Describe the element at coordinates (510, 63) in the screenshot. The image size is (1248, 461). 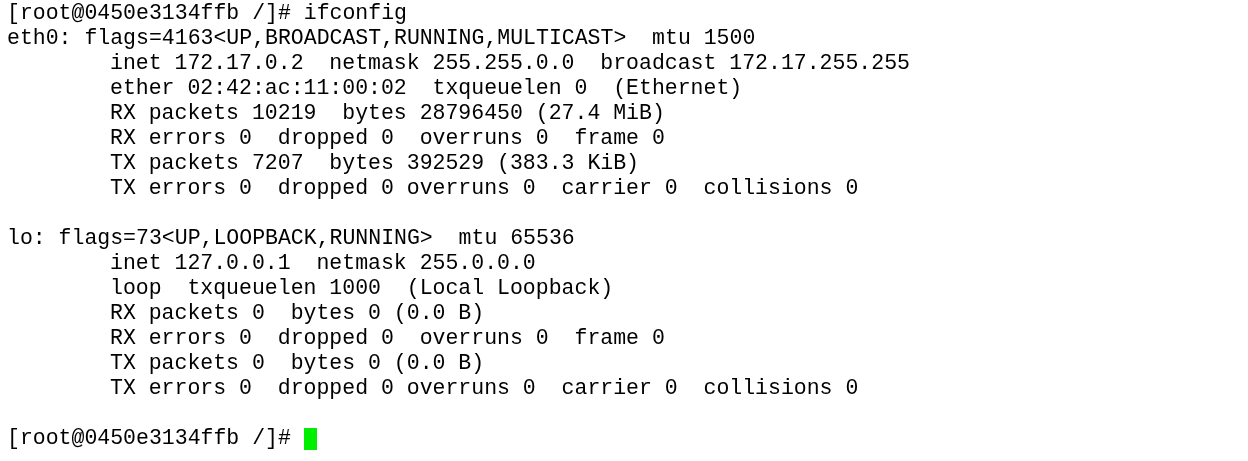
I see `output-line: inet 172.17.0.2 netmask 255.255.0.0 broadcast 172.17.255.255` at that location.